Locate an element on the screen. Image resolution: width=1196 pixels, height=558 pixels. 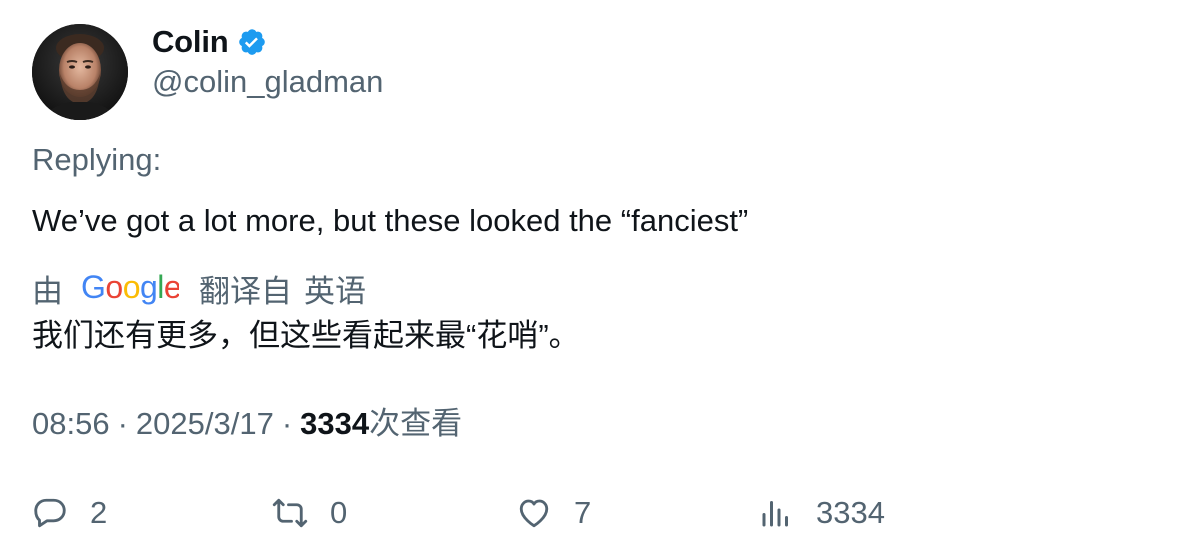
avatar is located at coordinates (80, 72).